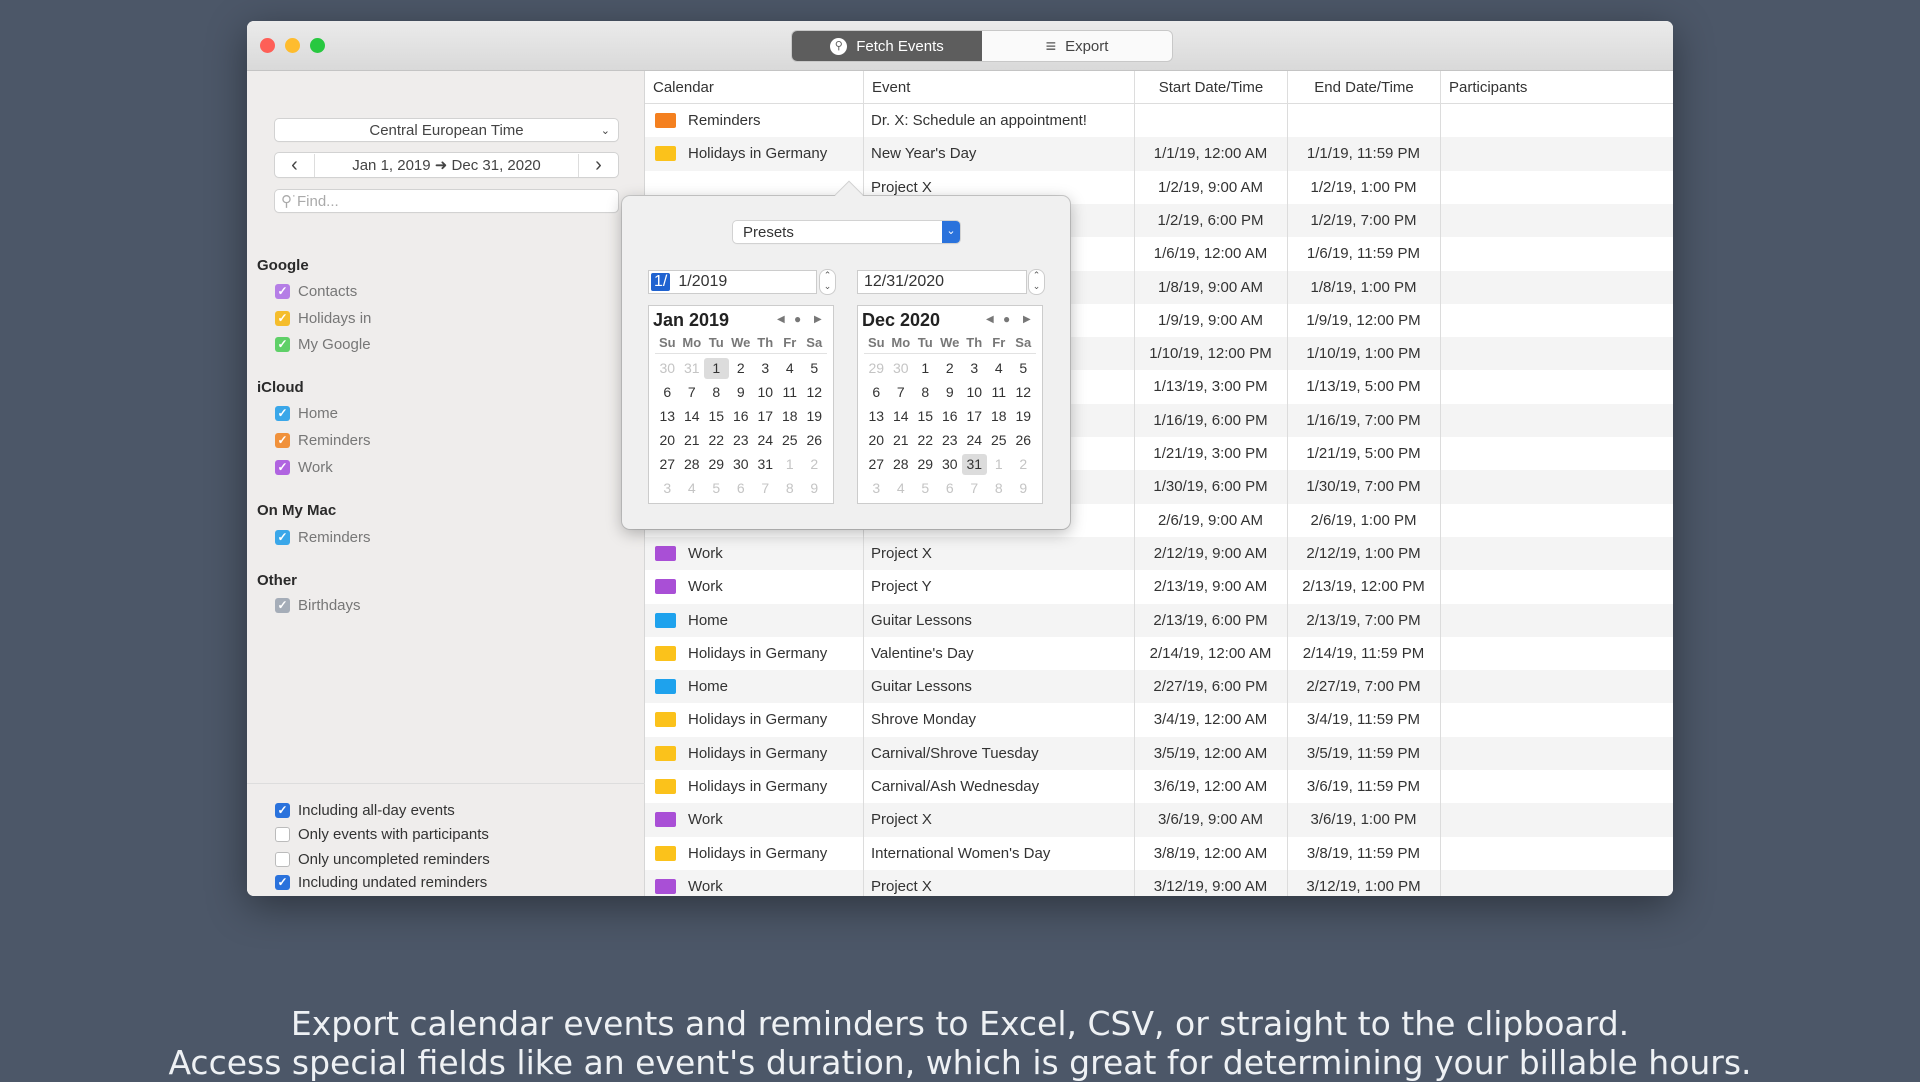 The width and height of the screenshot is (1920, 1082). I want to click on date-range-display: Jan 1, 2019 ➜ Dec 31, 2020, so click(446, 165).